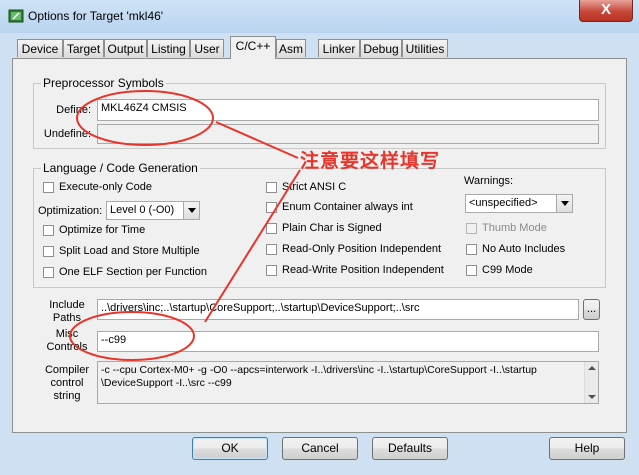 Image resolution: width=639 pixels, height=475 pixels. What do you see at coordinates (145, 118) in the screenshot?
I see `define-highlight-circle` at bounding box center [145, 118].